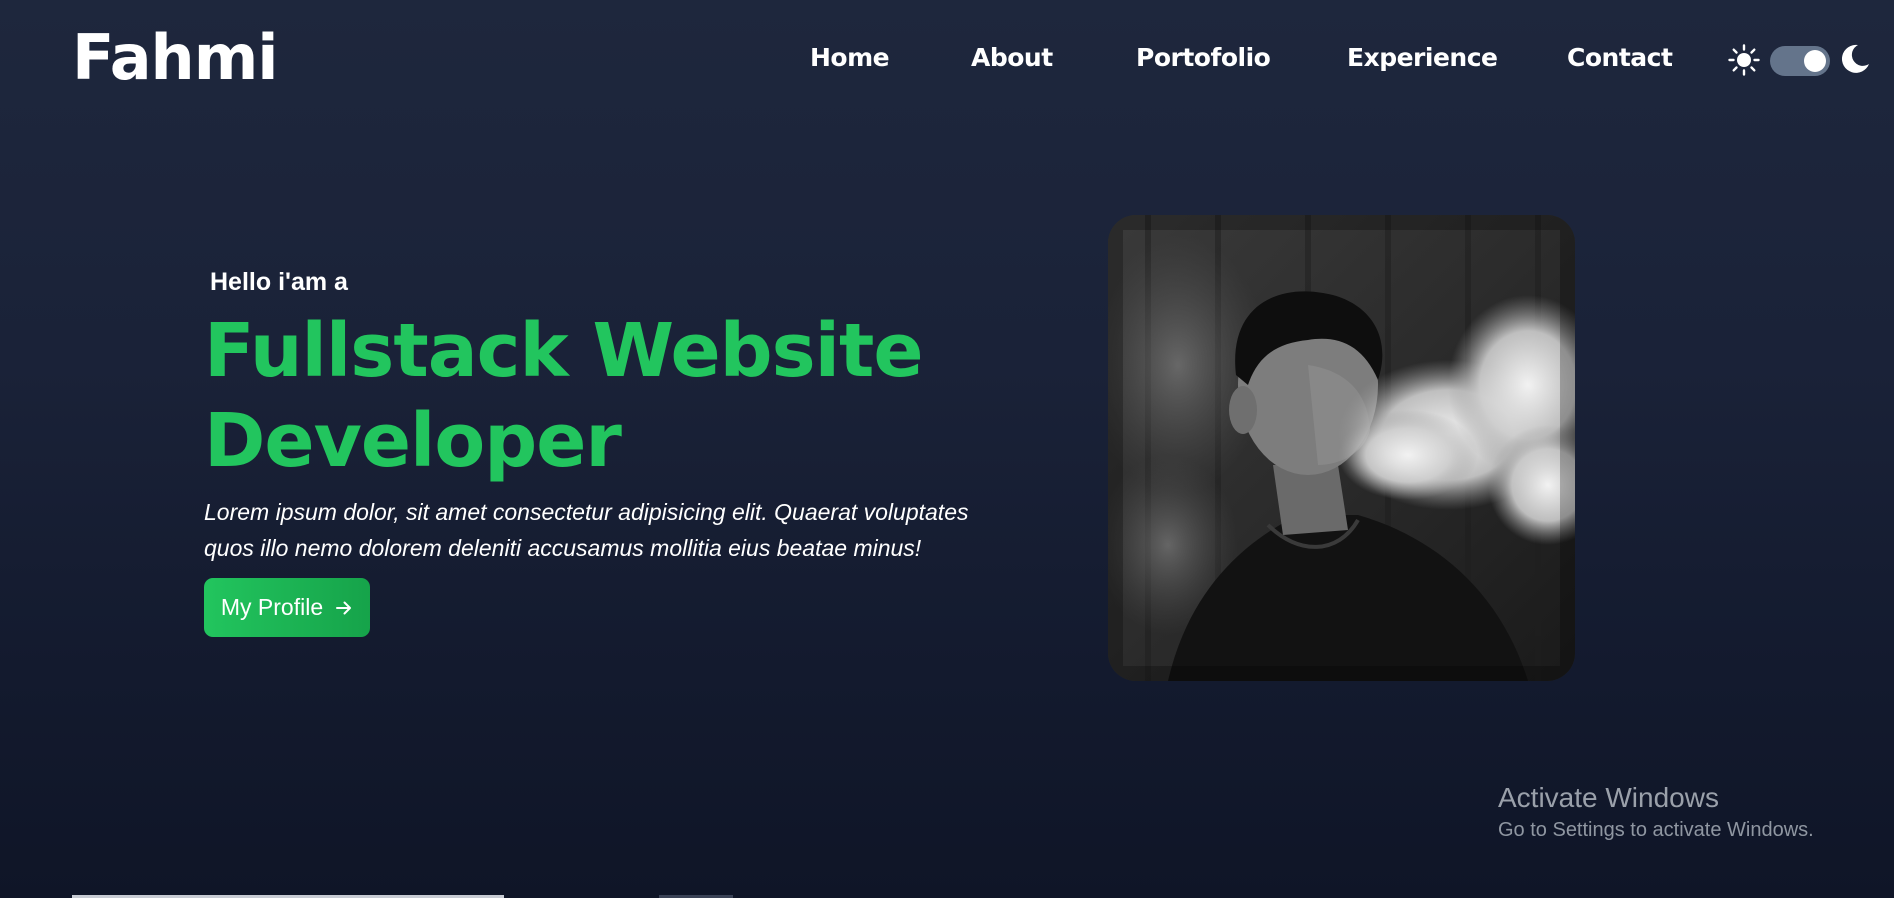  I want to click on my-profile-label: My Profile, so click(272, 607).